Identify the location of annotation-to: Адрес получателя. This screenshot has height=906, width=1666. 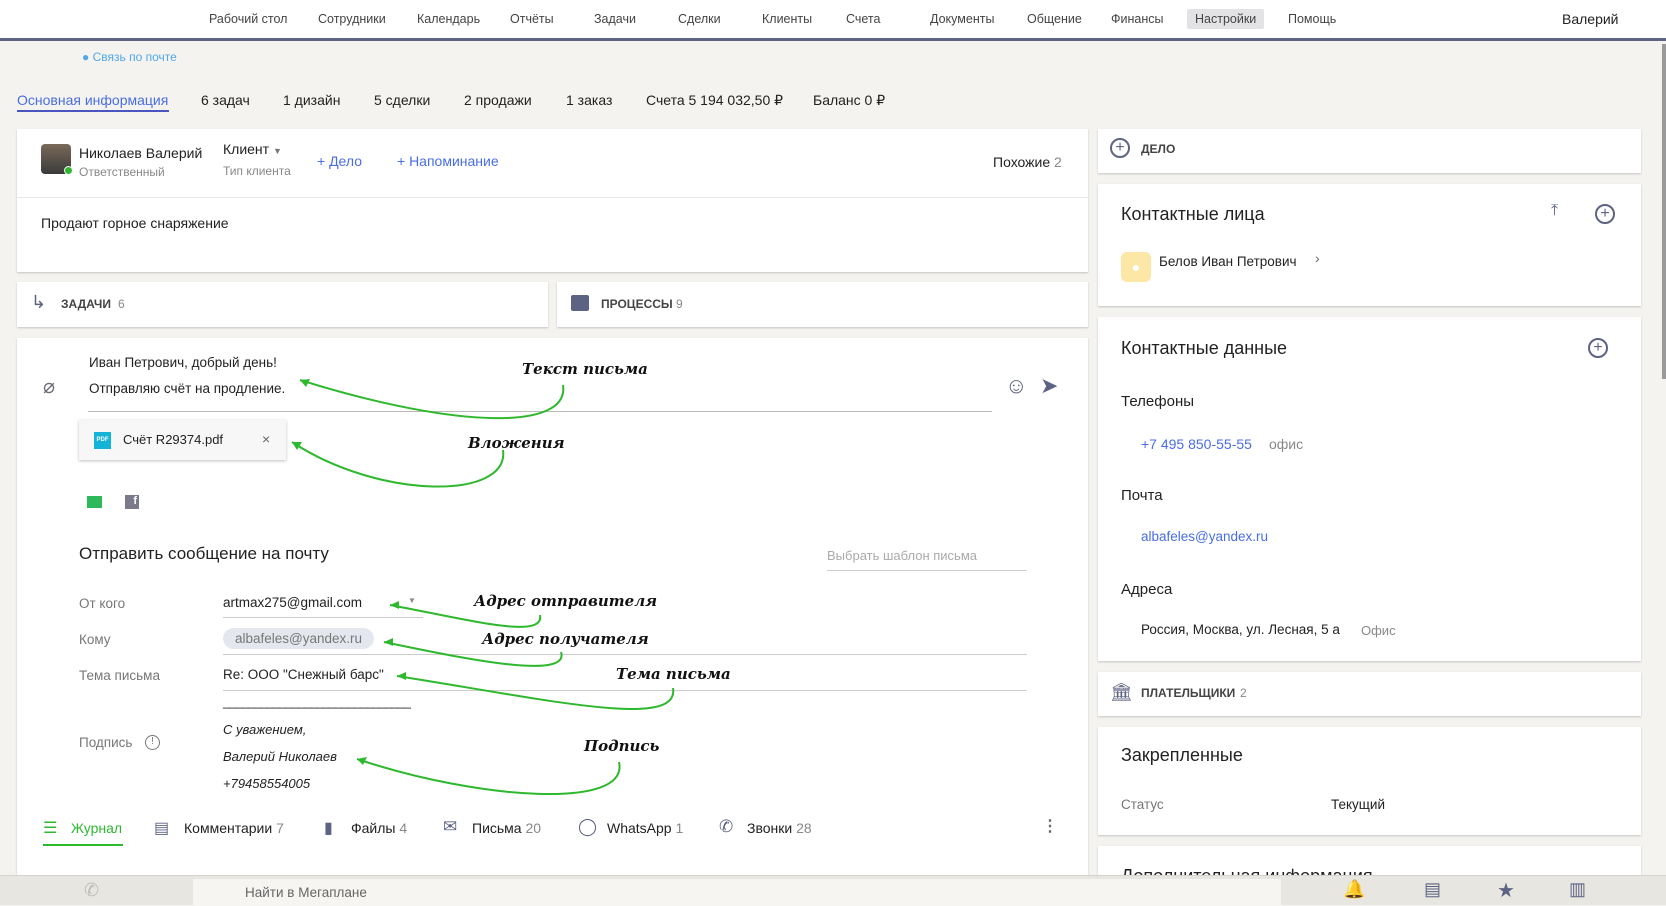
(565, 639).